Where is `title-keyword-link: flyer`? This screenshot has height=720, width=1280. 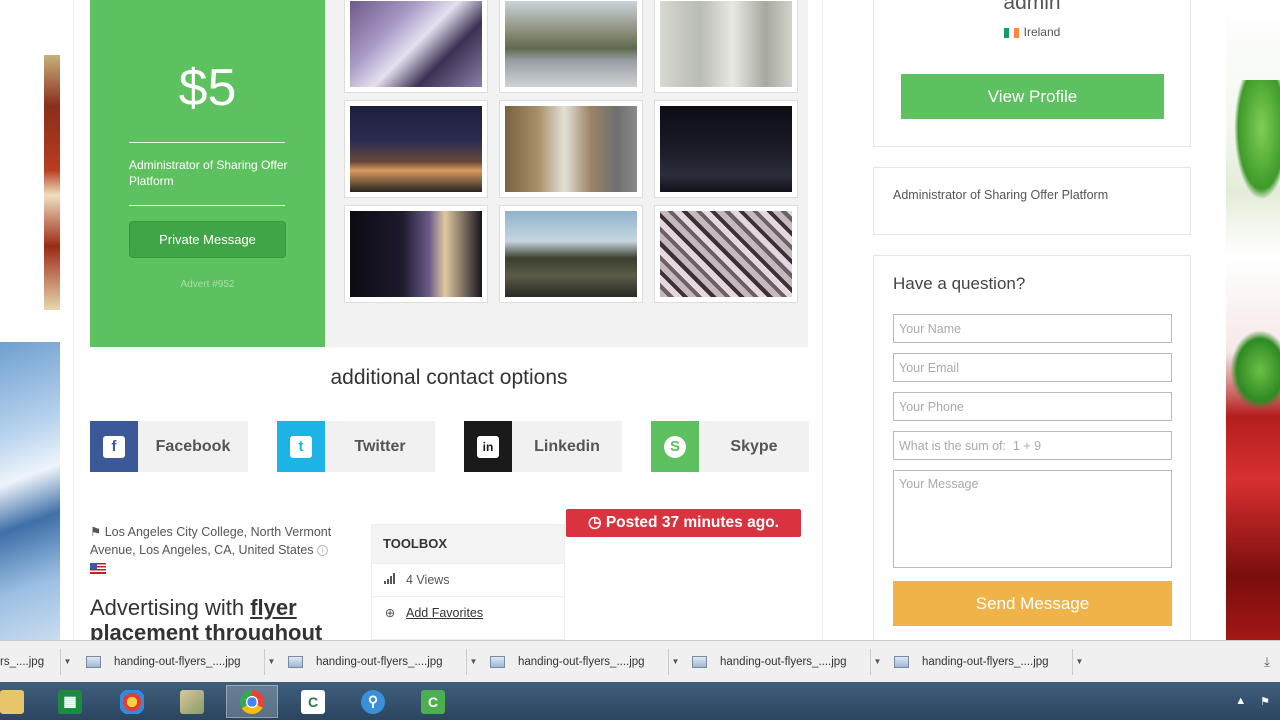
title-keyword-link: flyer is located at coordinates (273, 607).